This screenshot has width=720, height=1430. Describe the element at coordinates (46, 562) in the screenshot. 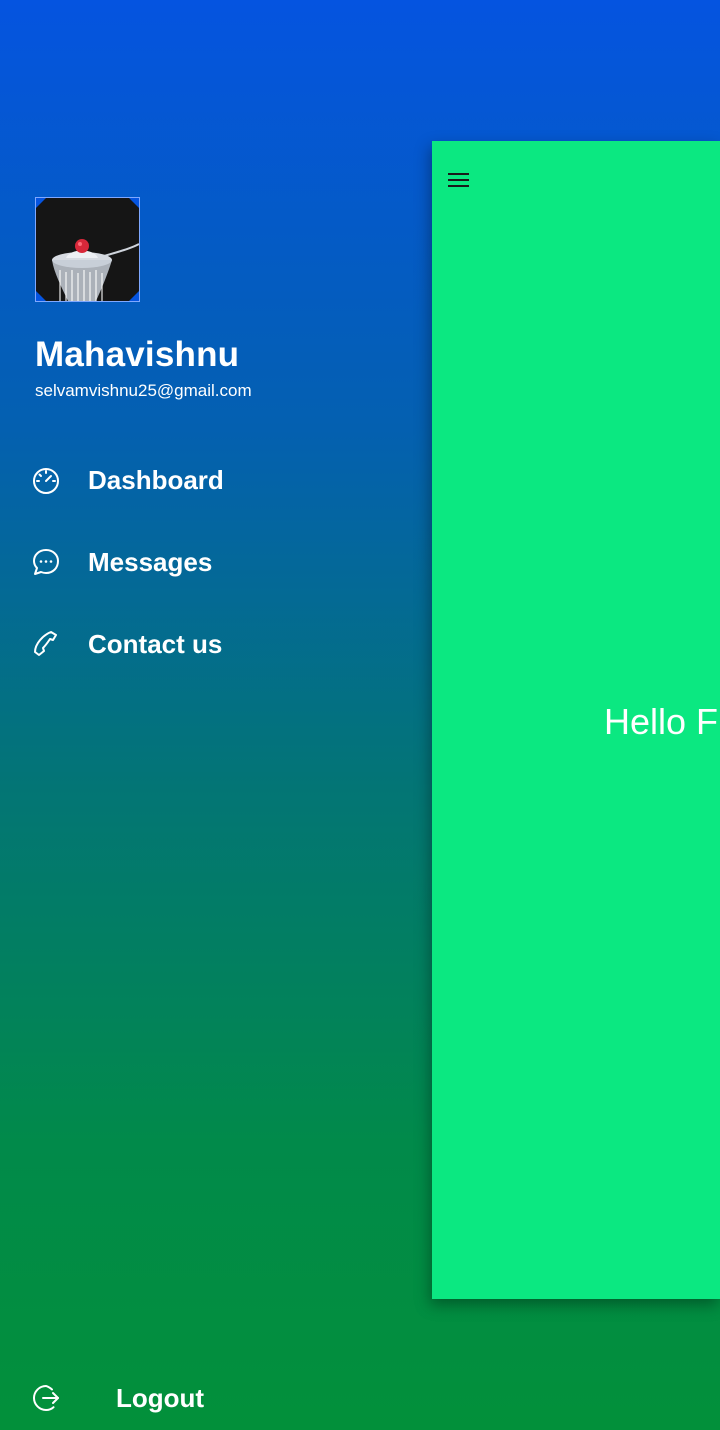

I see `chat-bubble-icon` at that location.